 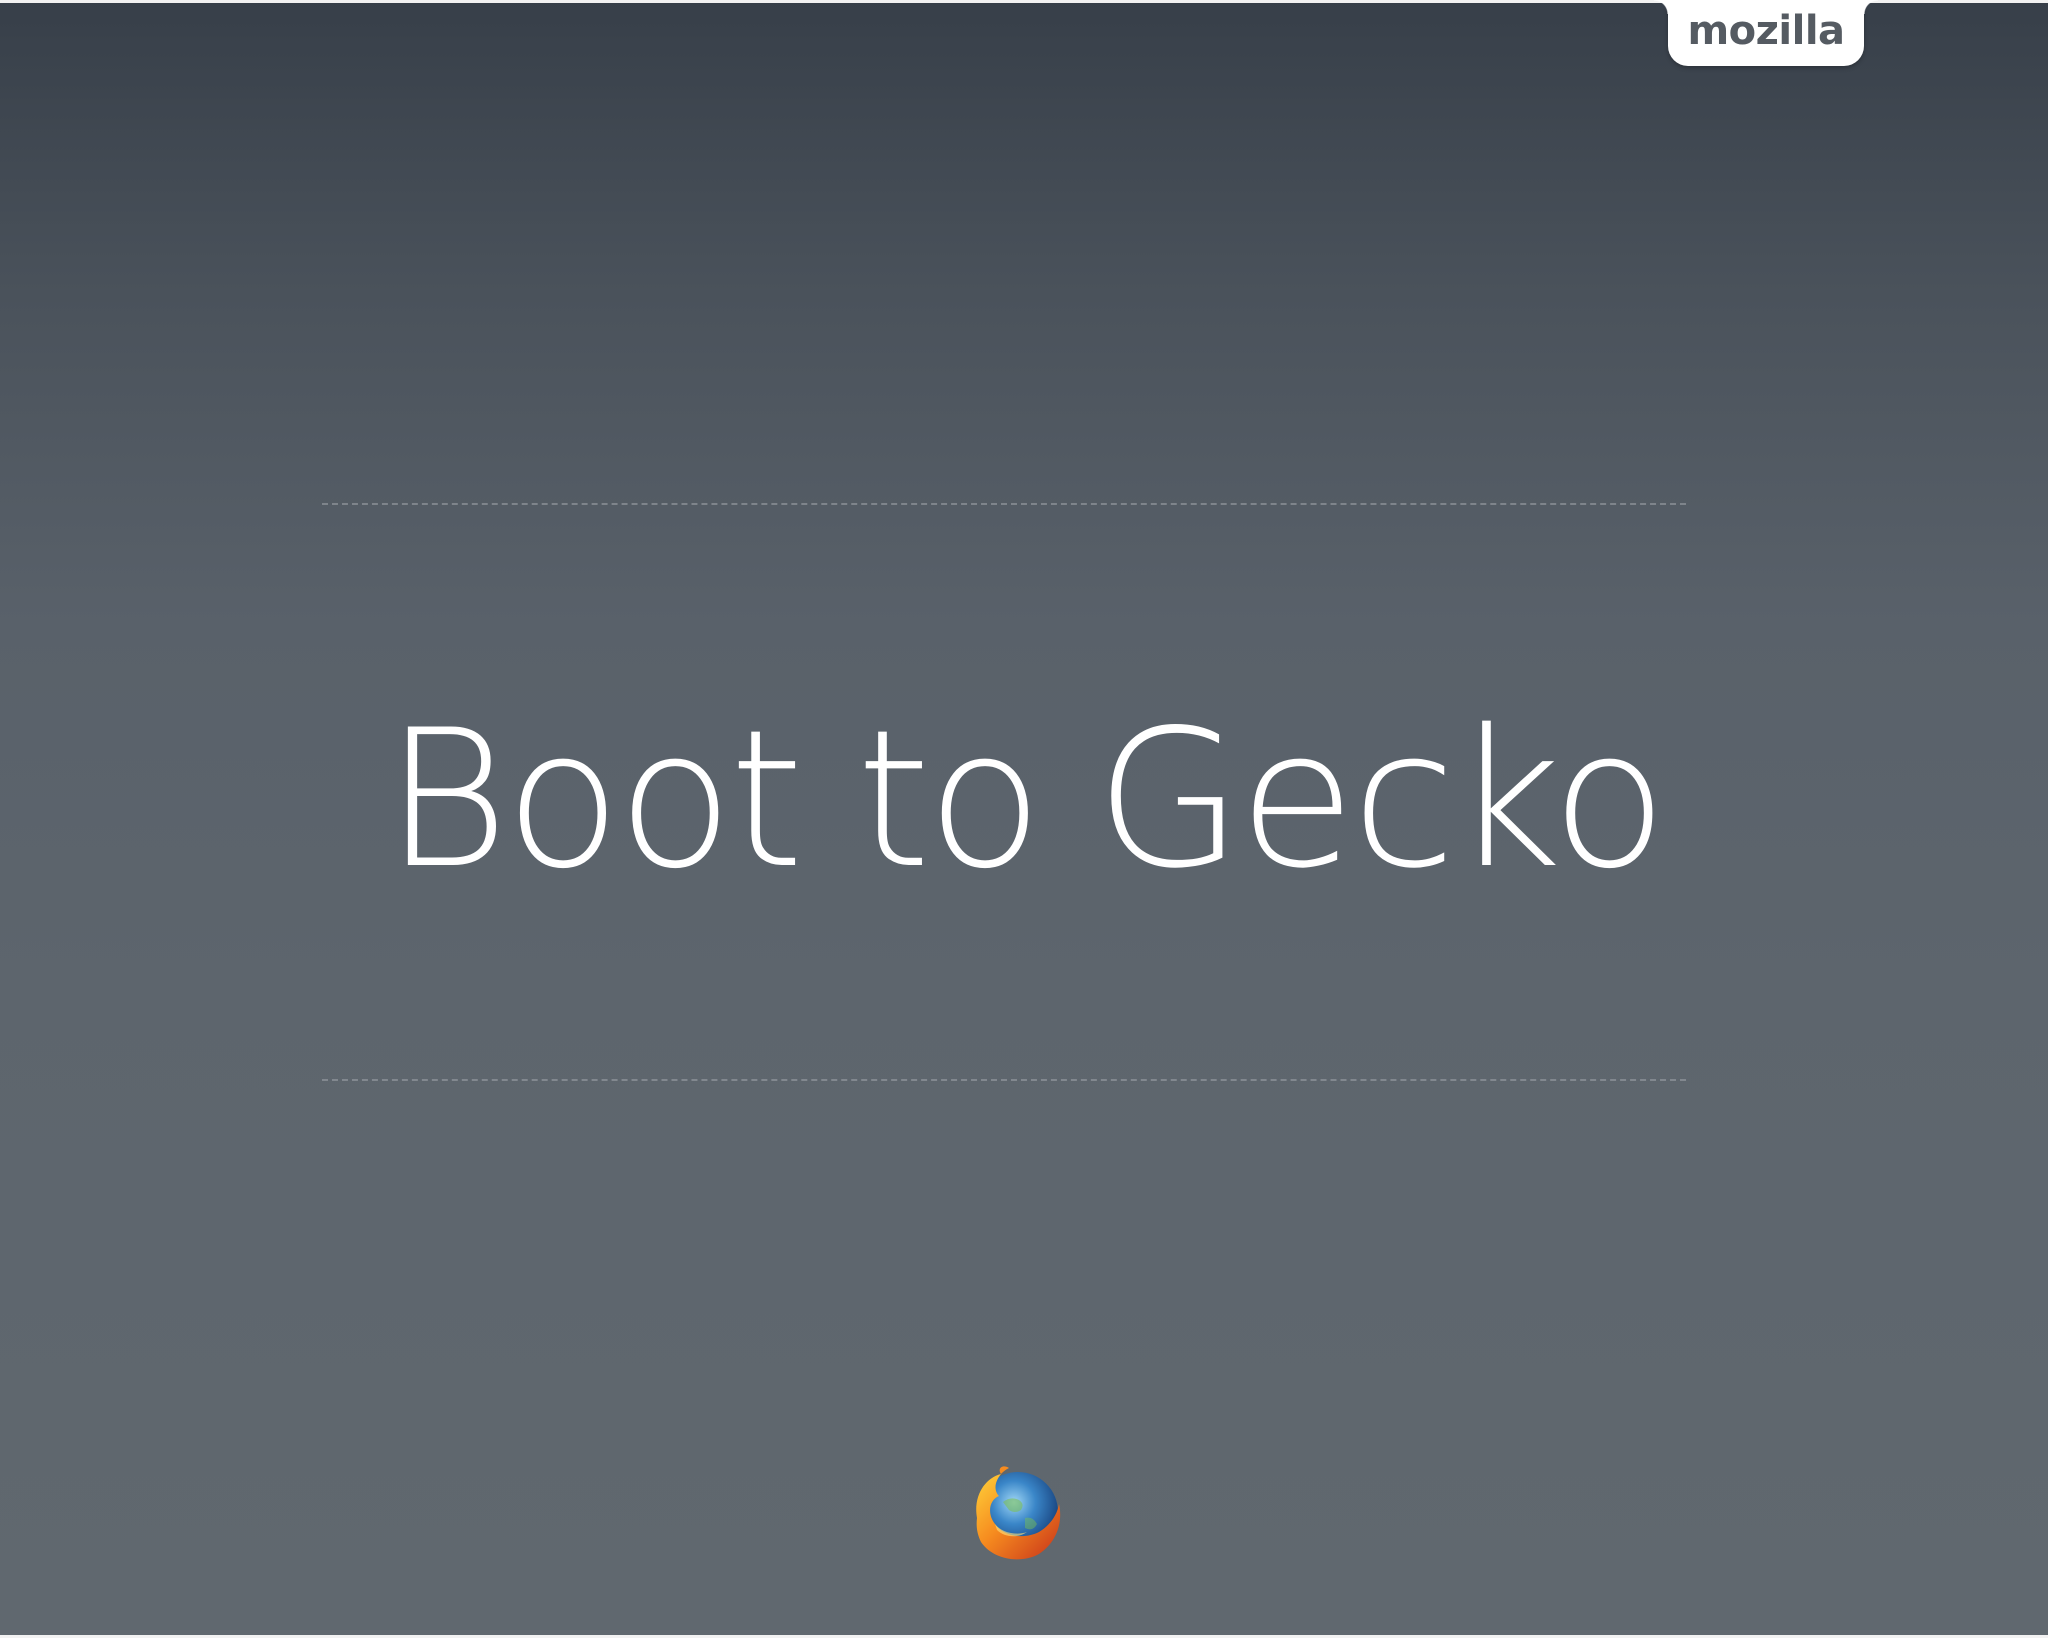 What do you see at coordinates (1016, 1515) in the screenshot?
I see `firefox-logo-icon` at bounding box center [1016, 1515].